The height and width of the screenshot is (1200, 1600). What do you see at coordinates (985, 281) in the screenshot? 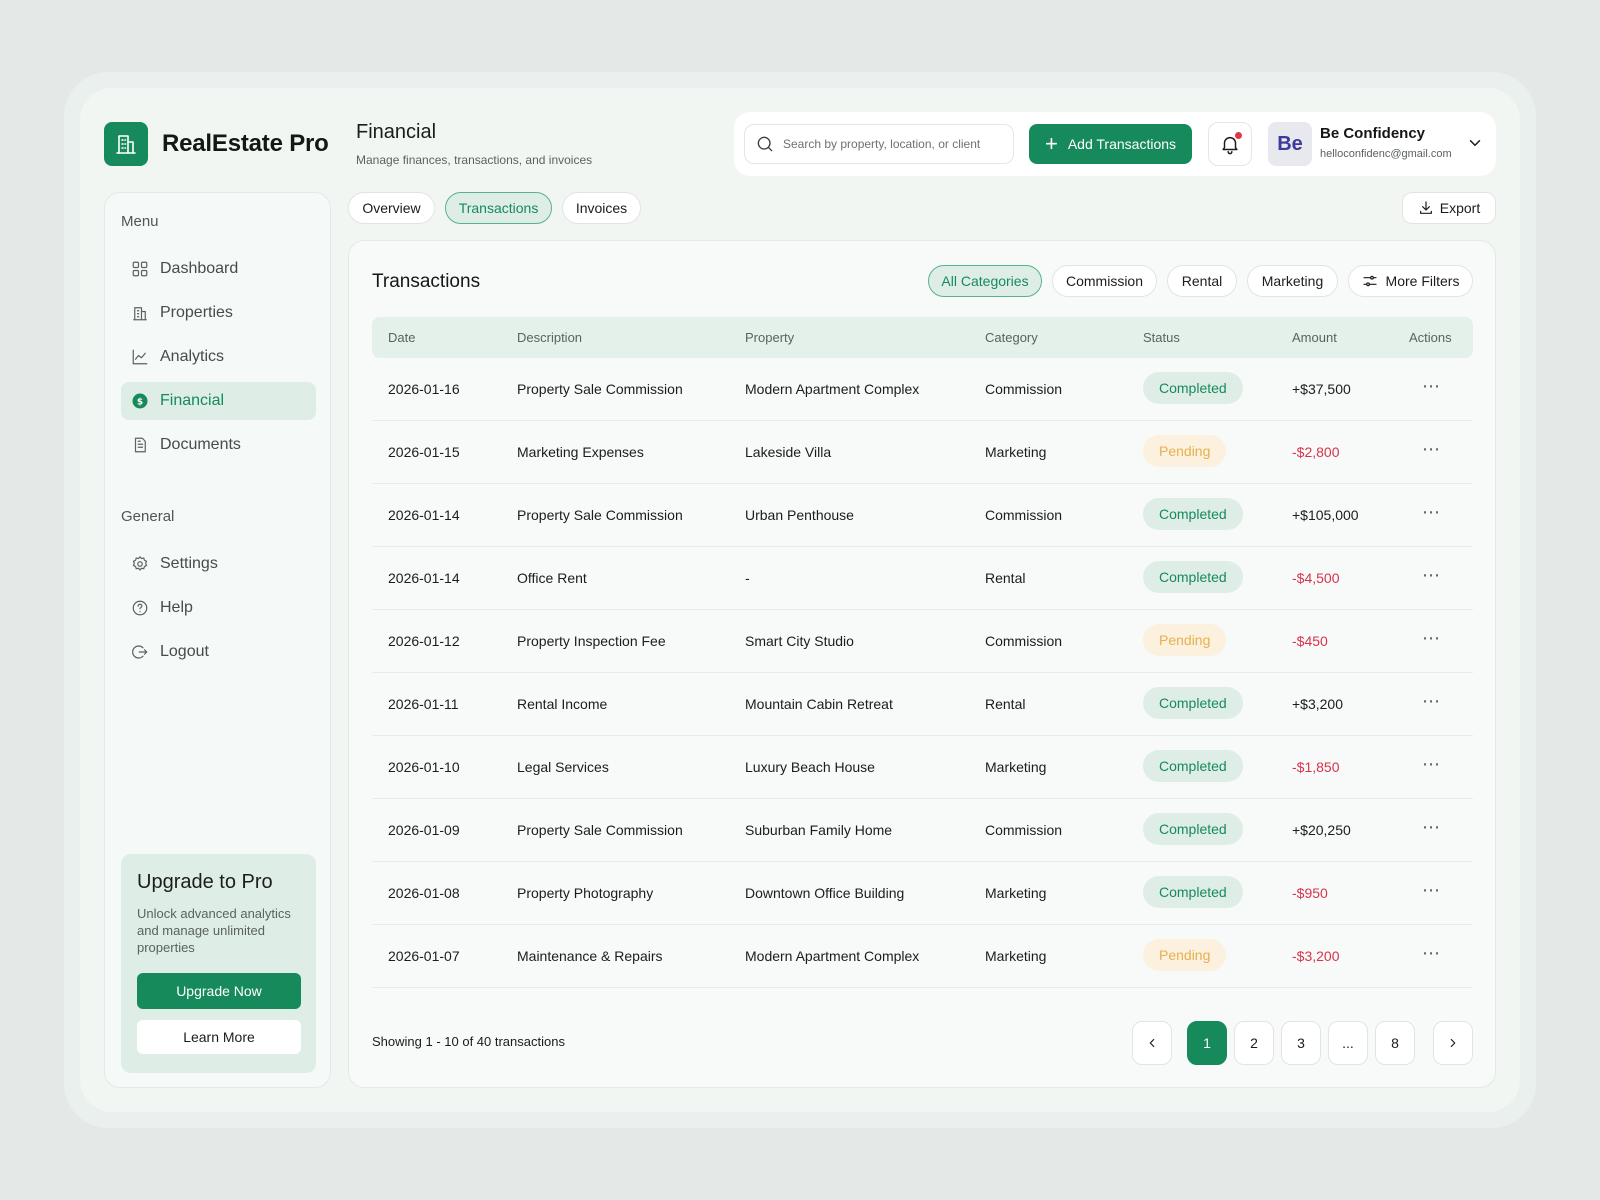
I see `filter-all-categories: All Categories` at bounding box center [985, 281].